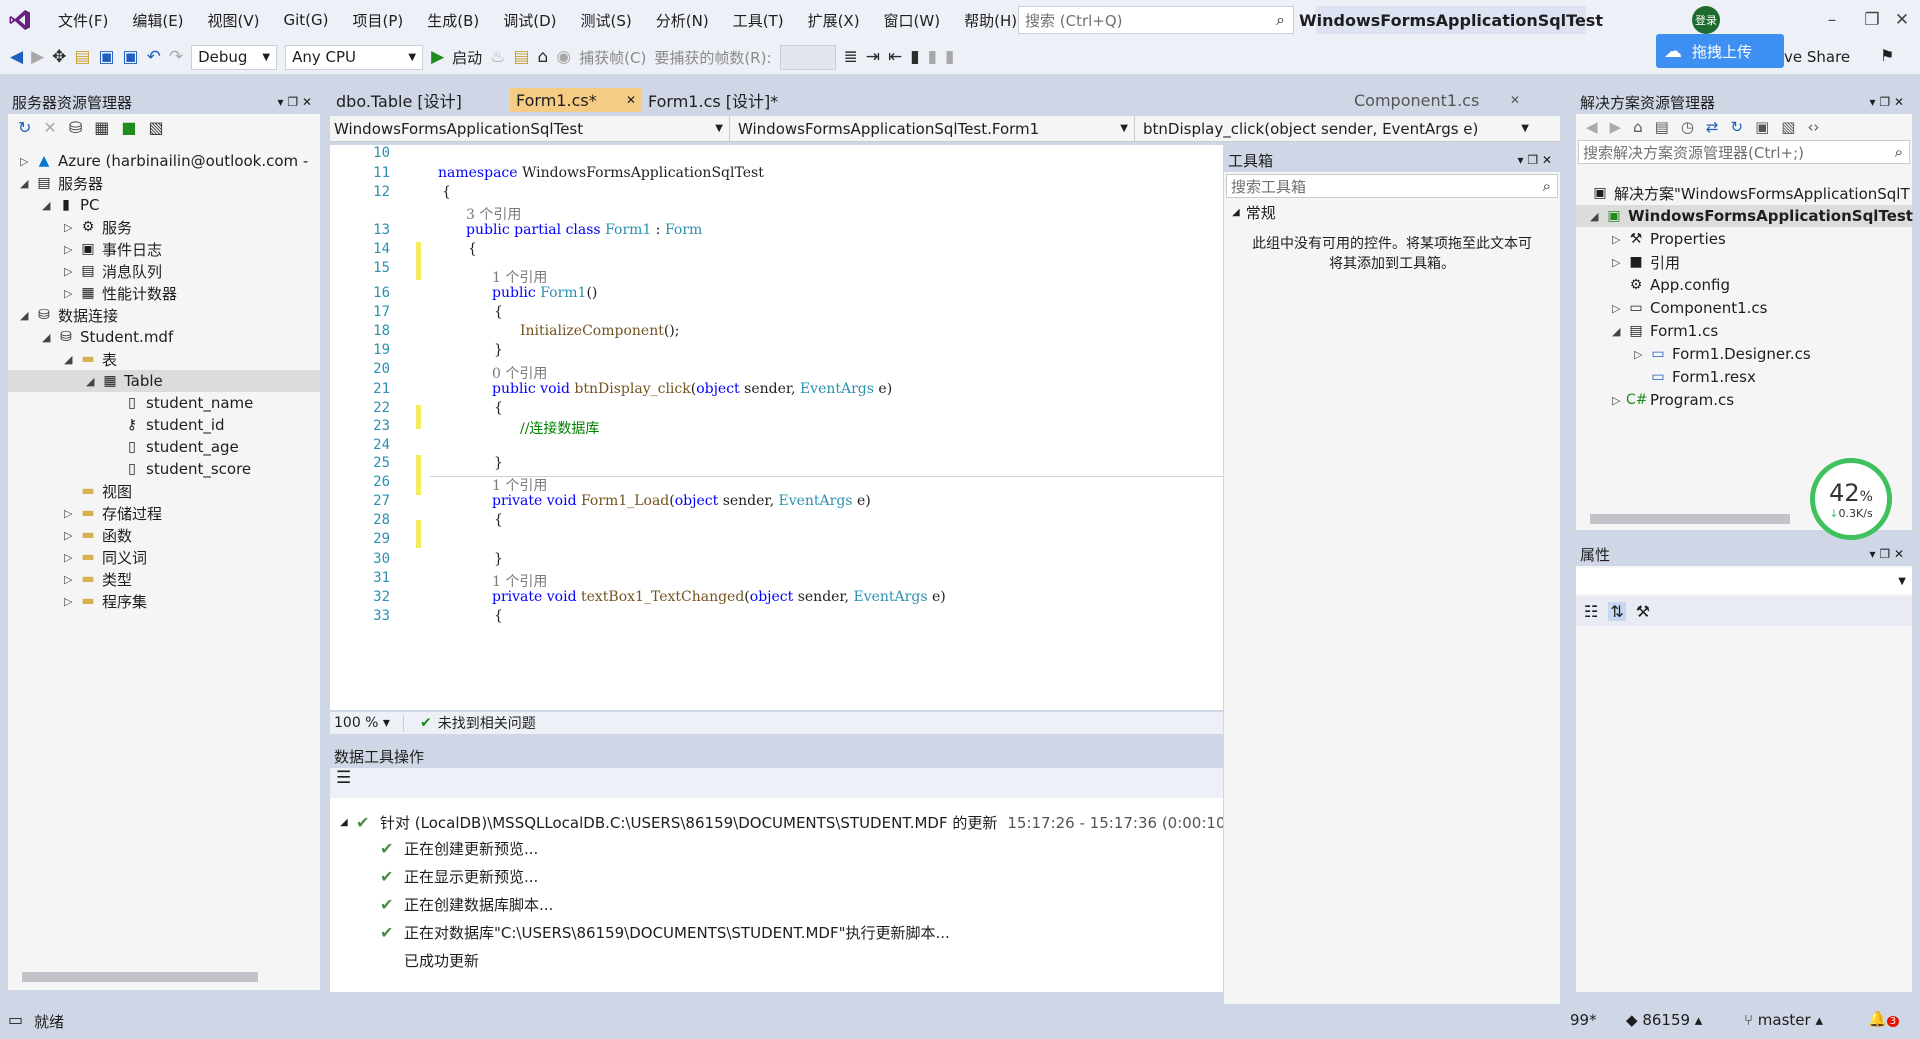 Image resolution: width=1920 pixels, height=1039 pixels. I want to click on git-branch: ⑂ master ▴, so click(1783, 1020).